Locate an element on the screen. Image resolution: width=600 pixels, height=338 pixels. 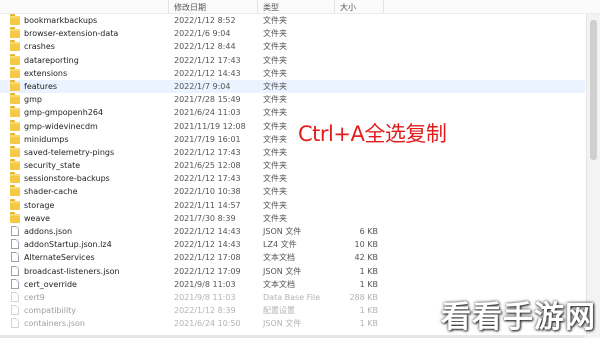
file-name: features is located at coordinates (41, 86).